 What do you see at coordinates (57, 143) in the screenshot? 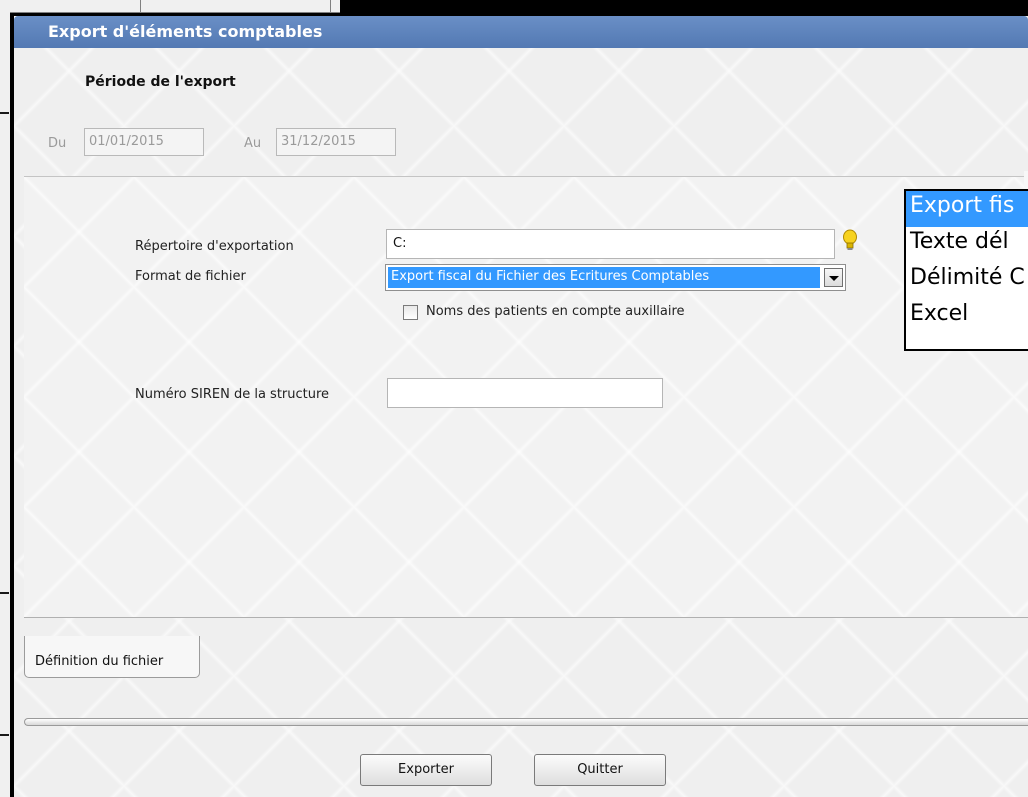
I see `from-label: Du` at bounding box center [57, 143].